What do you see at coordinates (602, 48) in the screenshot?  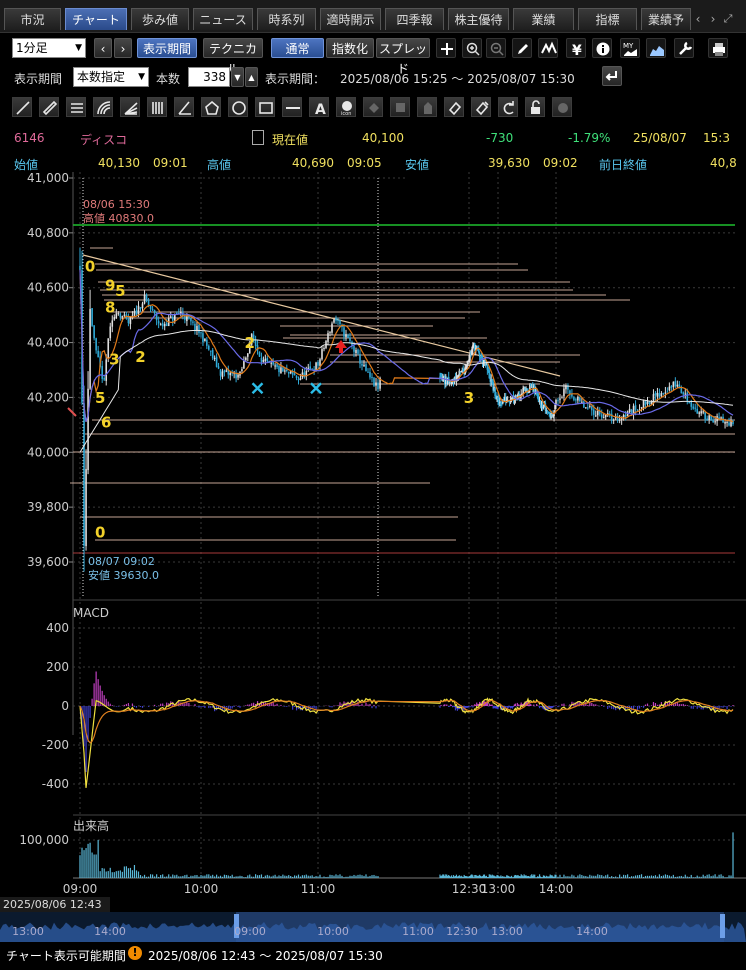 I see `info-button` at bounding box center [602, 48].